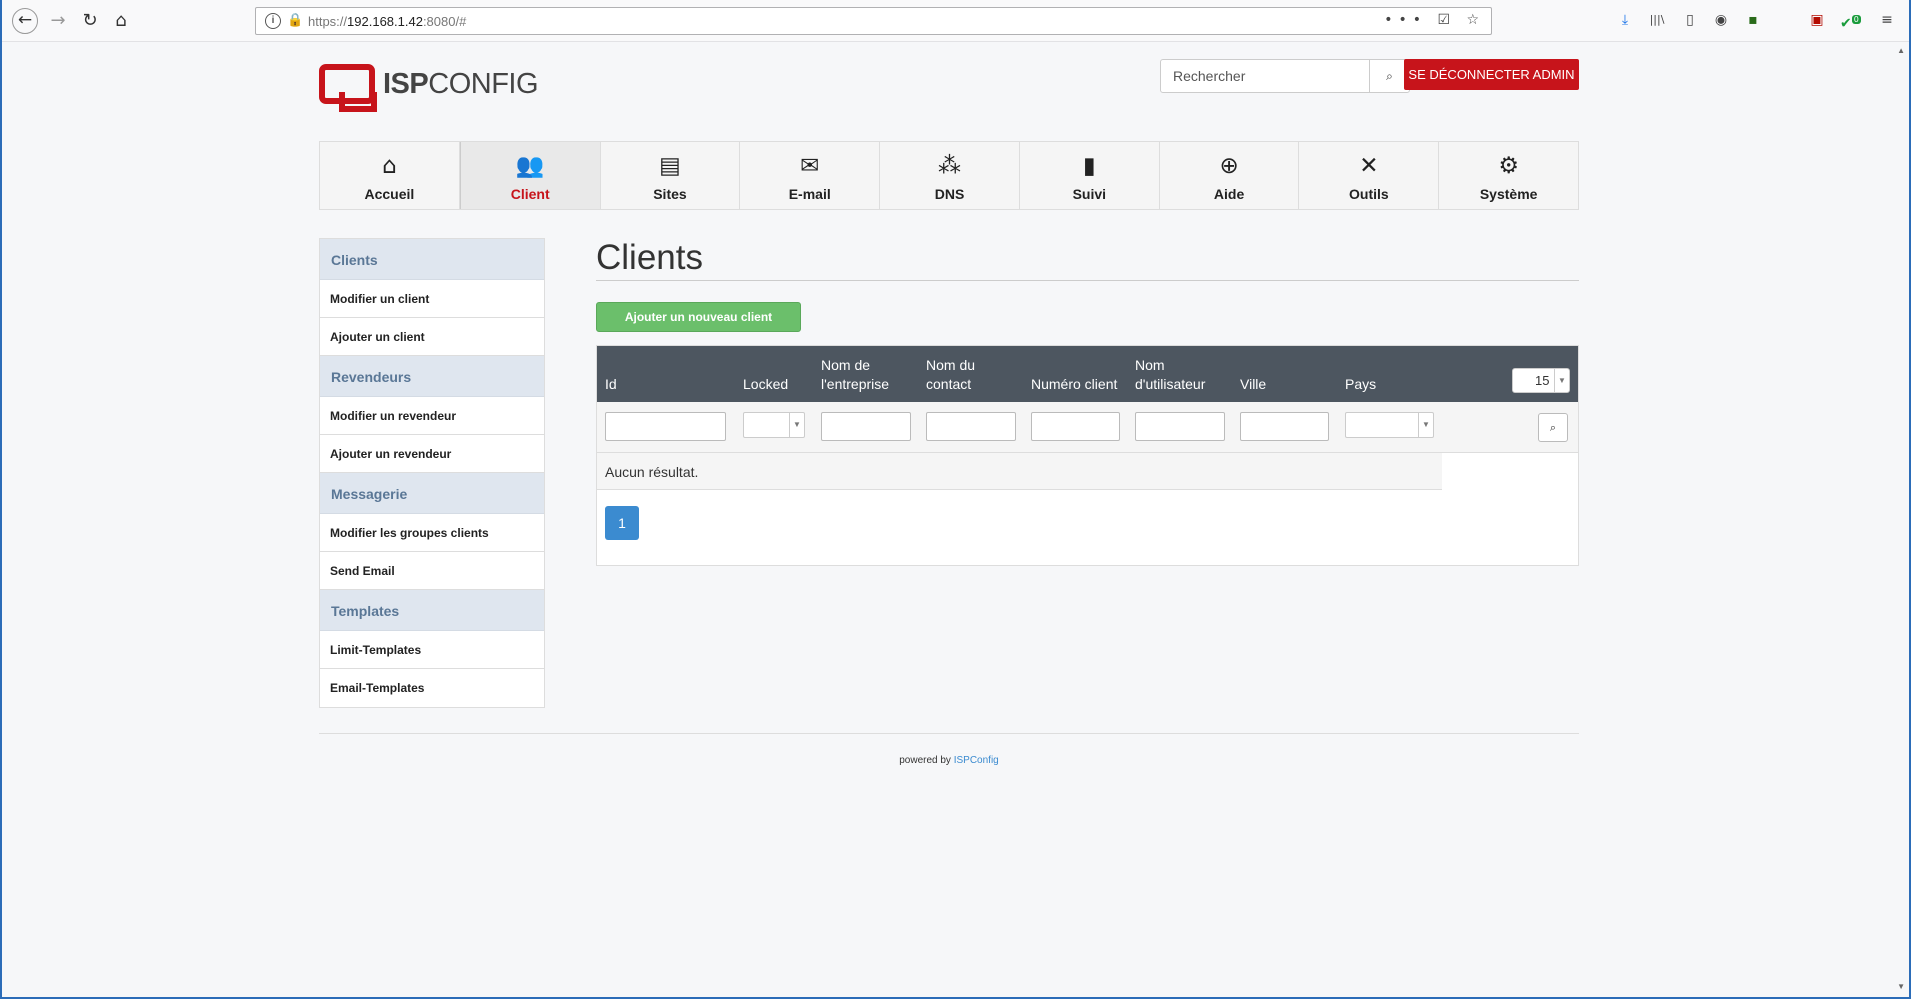 The width and height of the screenshot is (1911, 999). Describe the element at coordinates (873, 21) in the screenshot. I see `url-bar: i 🔒 https://192.168.1.42:8080/# ••• ☑ ☆` at that location.